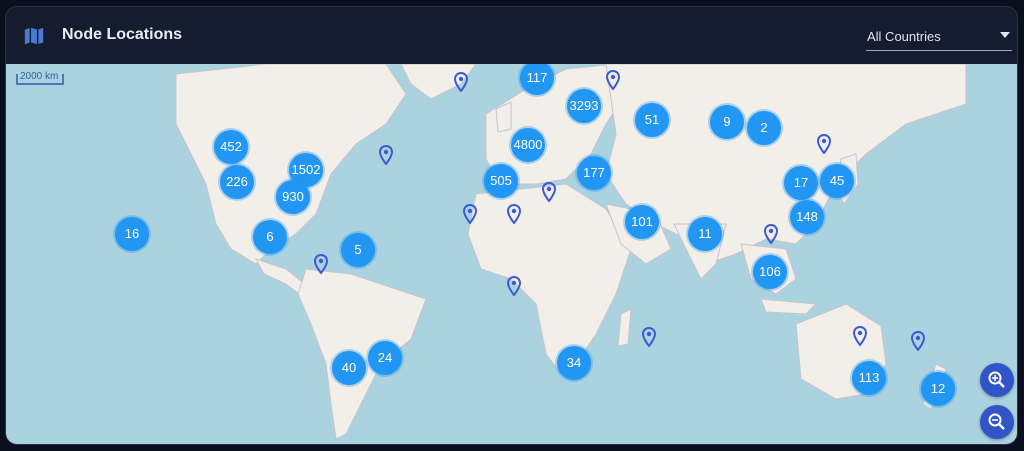 This screenshot has width=1024, height=451. Describe the element at coordinates (132, 234) in the screenshot. I see `cluster-marker-hawaii: 16` at that location.